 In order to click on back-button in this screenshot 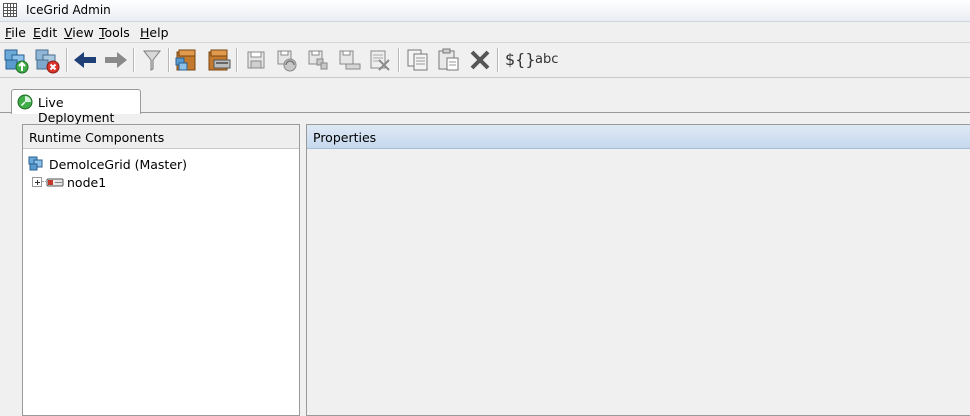, I will do `click(85, 60)`.